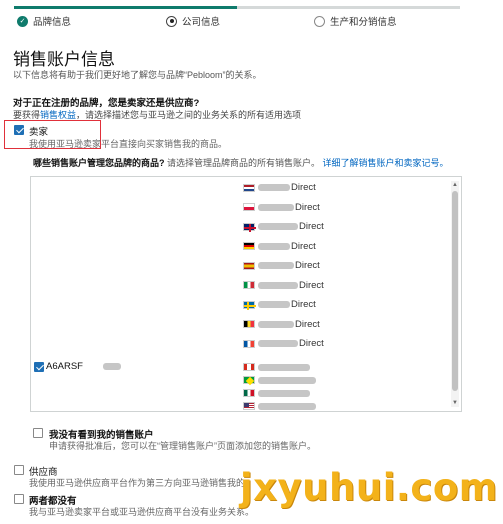  I want to click on account-not-found-checkbox, so click(38, 433).